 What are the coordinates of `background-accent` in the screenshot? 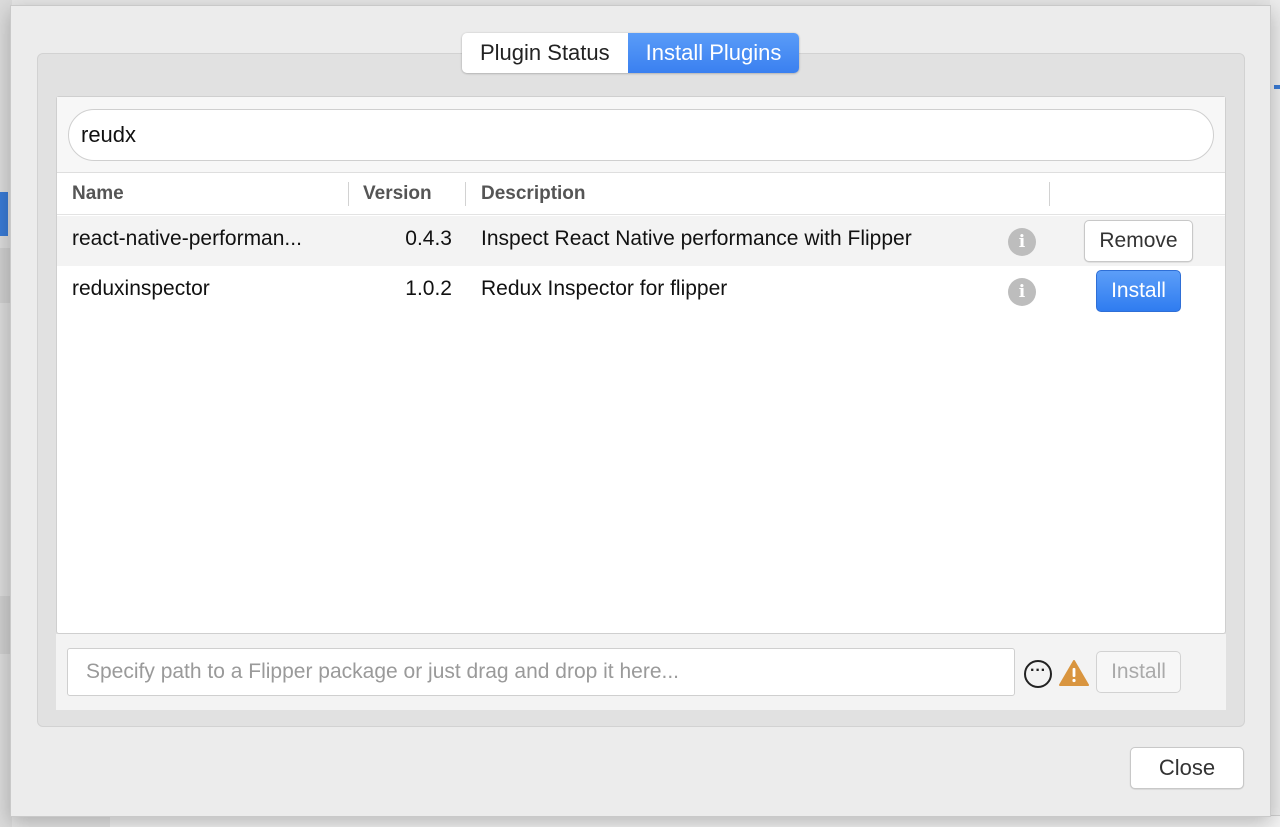 It's located at (1277, 87).